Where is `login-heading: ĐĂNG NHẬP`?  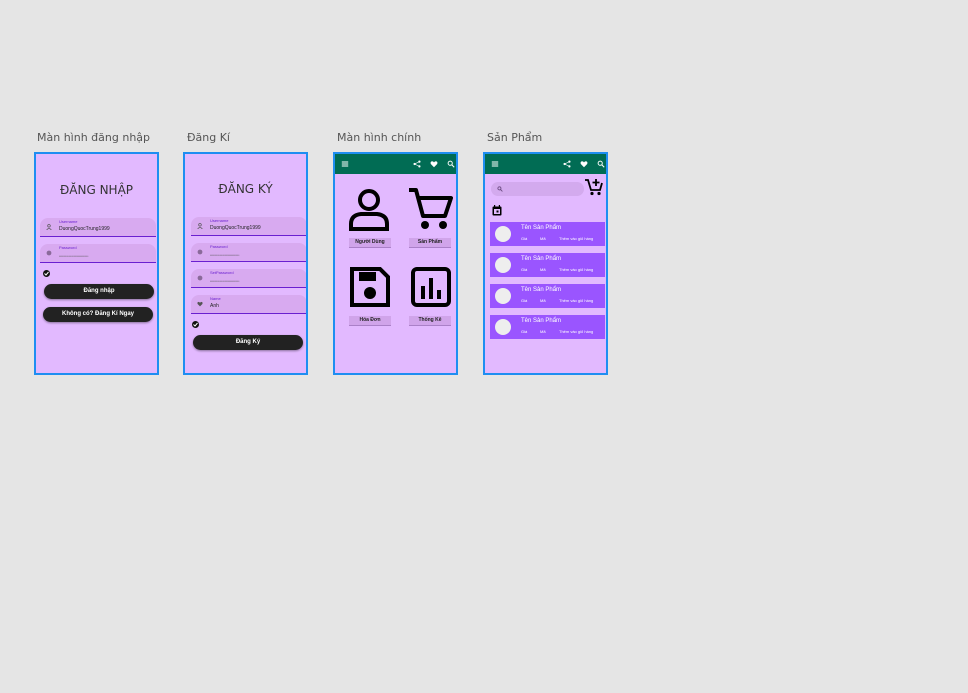 login-heading: ĐĂNG NHẬP is located at coordinates (96, 190).